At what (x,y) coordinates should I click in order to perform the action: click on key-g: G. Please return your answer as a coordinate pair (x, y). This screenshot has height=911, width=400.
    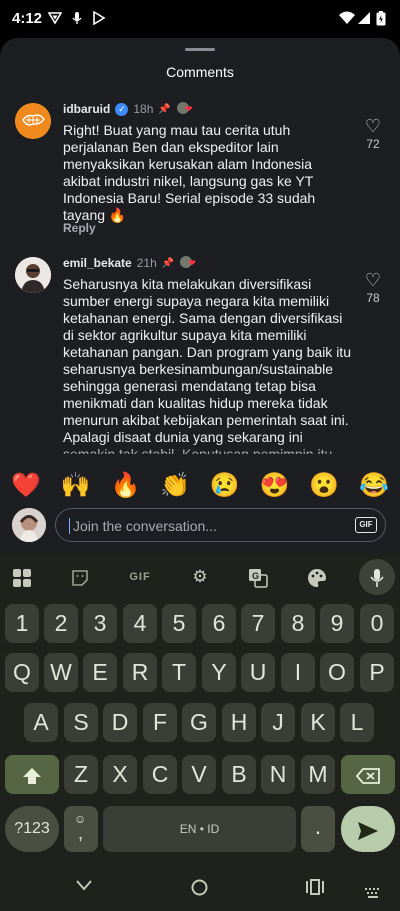
    Looking at the image, I should click on (199, 722).